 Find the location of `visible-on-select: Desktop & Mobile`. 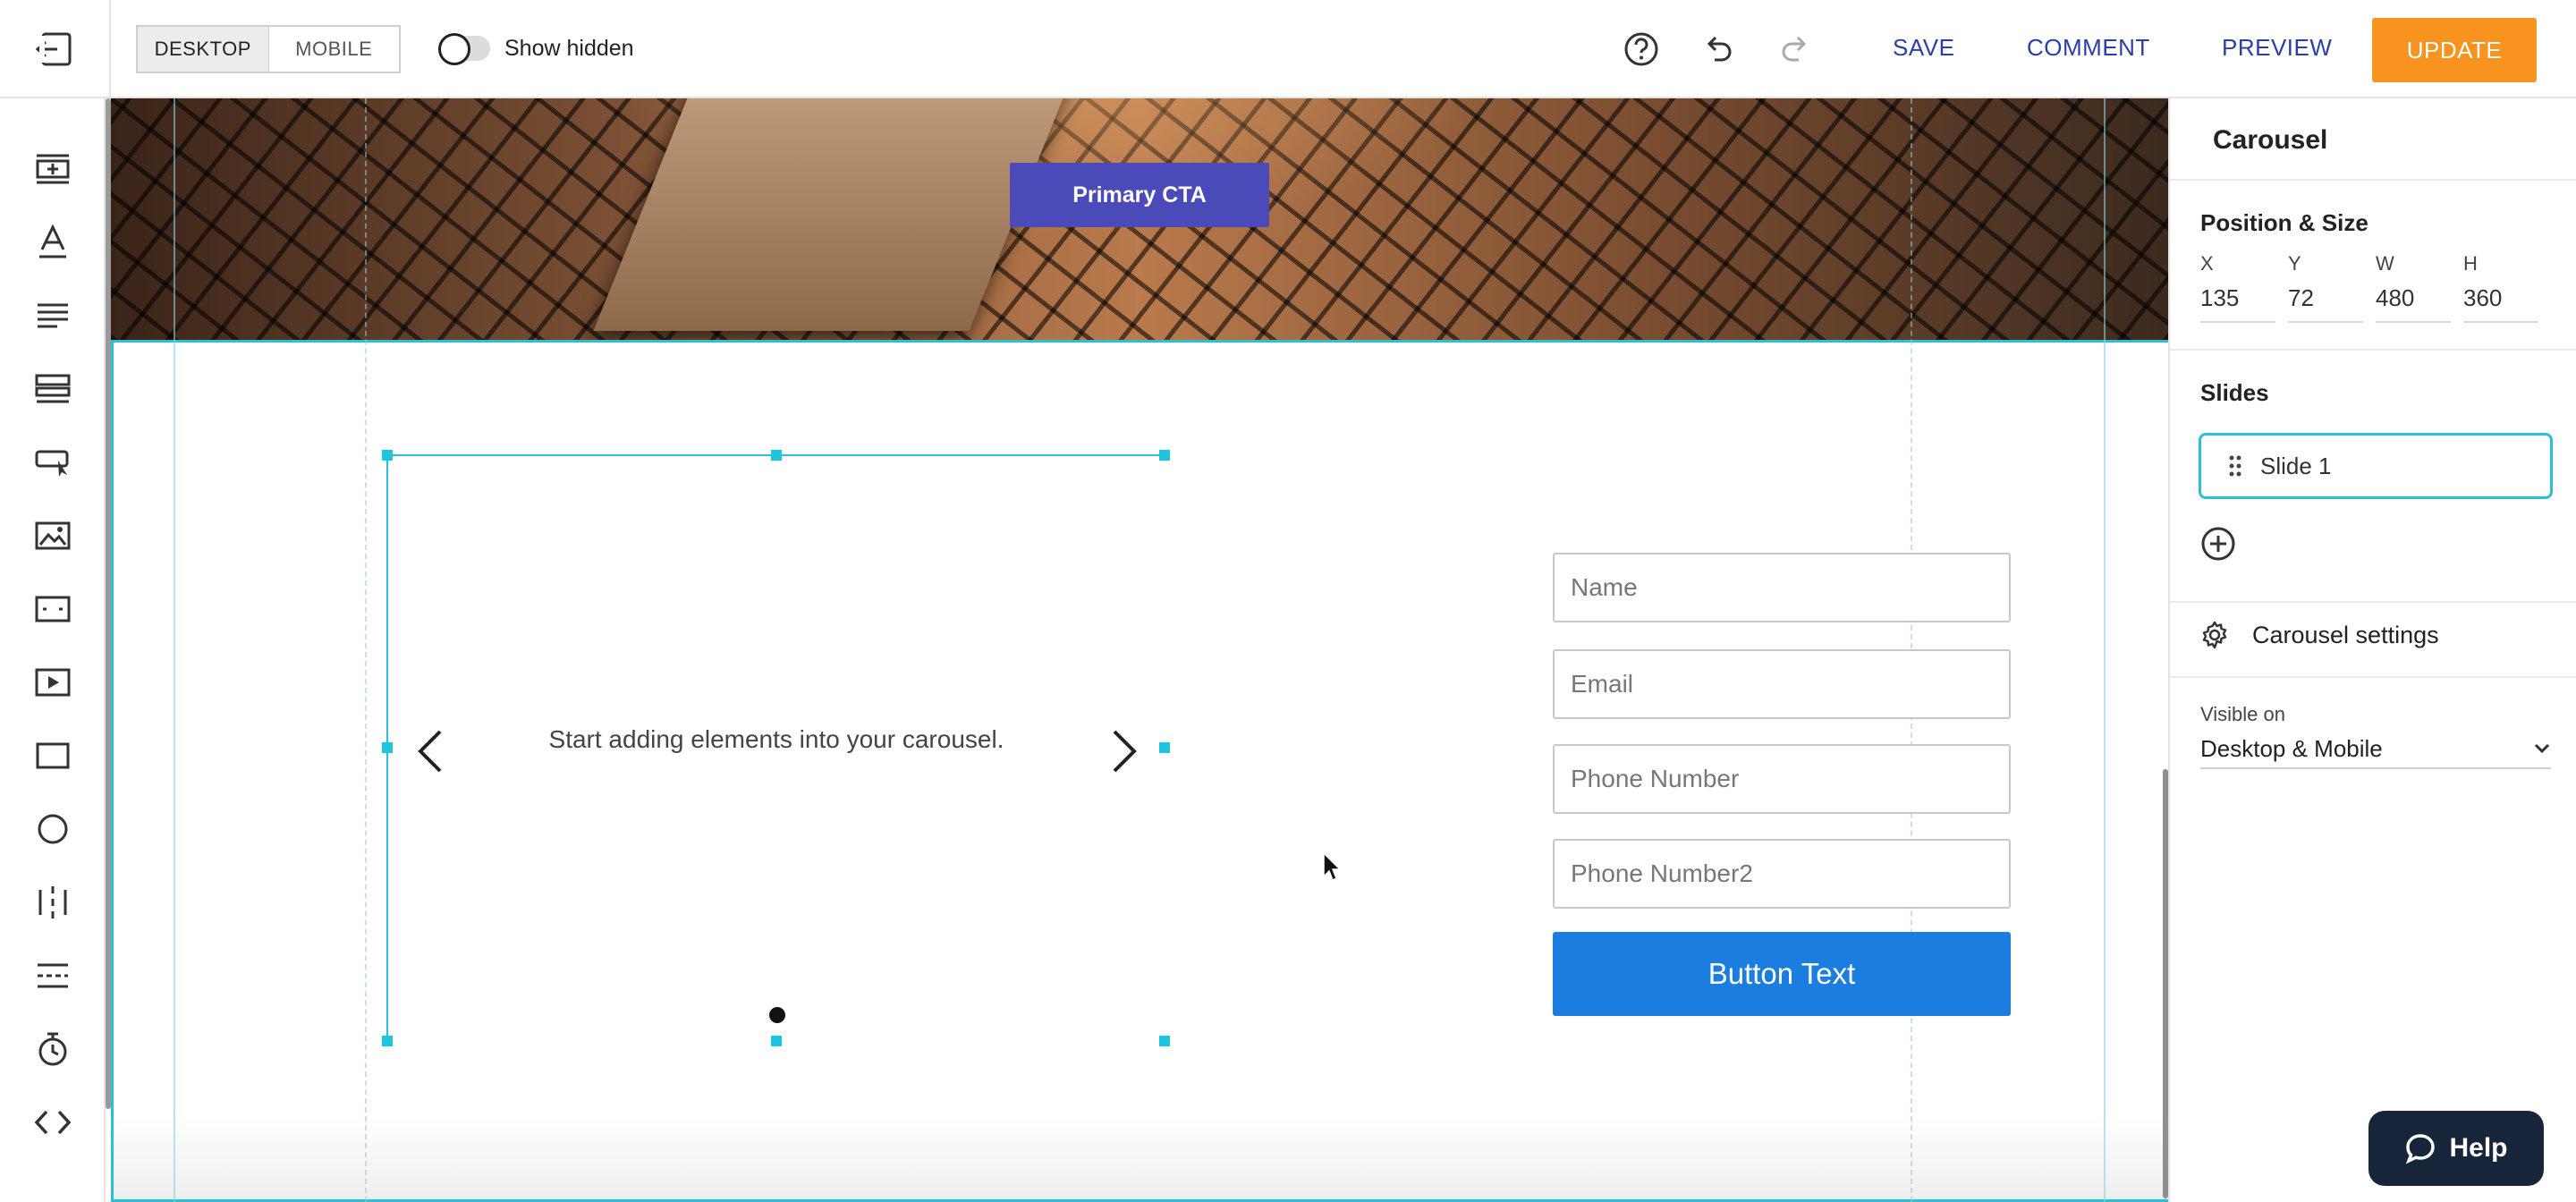

visible-on-select: Desktop & Mobile is located at coordinates (2375, 749).